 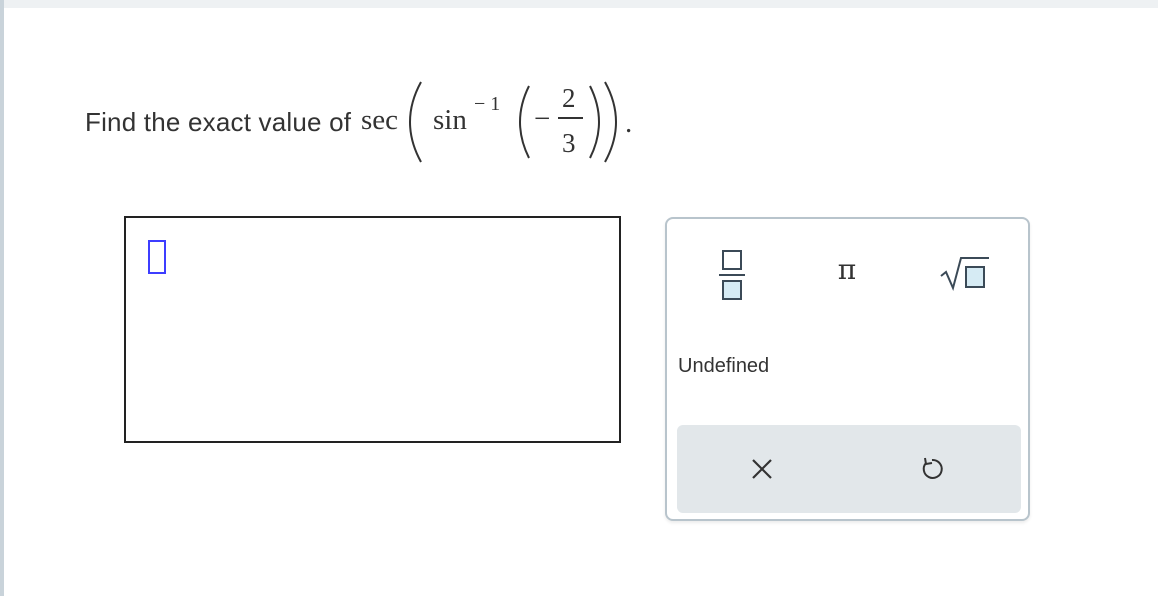 What do you see at coordinates (611, 122) in the screenshot?
I see `paren-outer-right` at bounding box center [611, 122].